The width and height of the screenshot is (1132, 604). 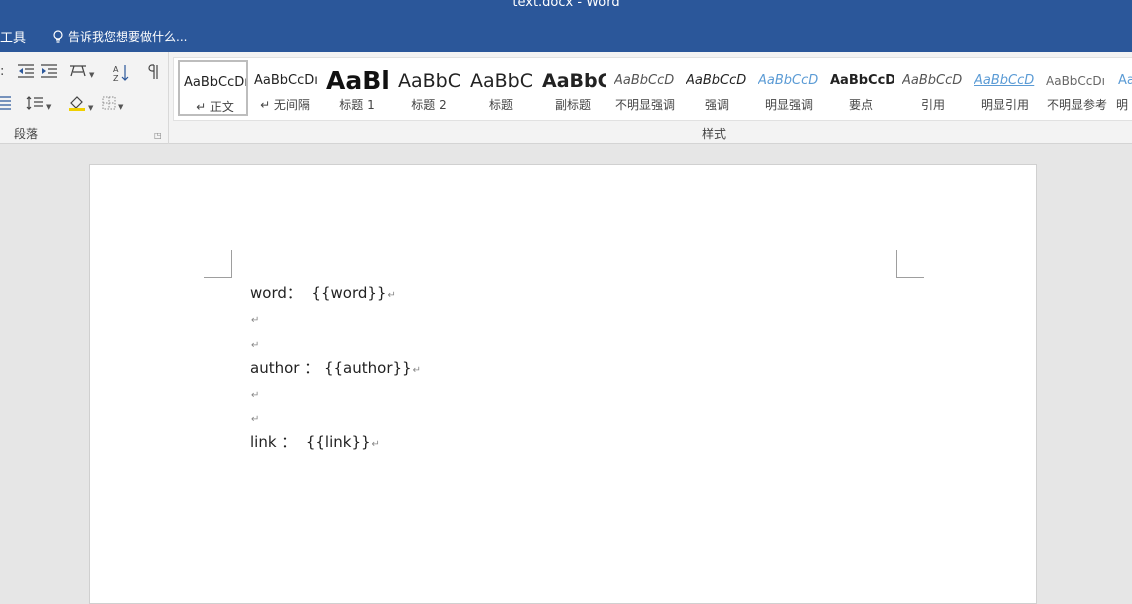 I want to click on window-title: text.docx - Word, so click(x=566, y=5).